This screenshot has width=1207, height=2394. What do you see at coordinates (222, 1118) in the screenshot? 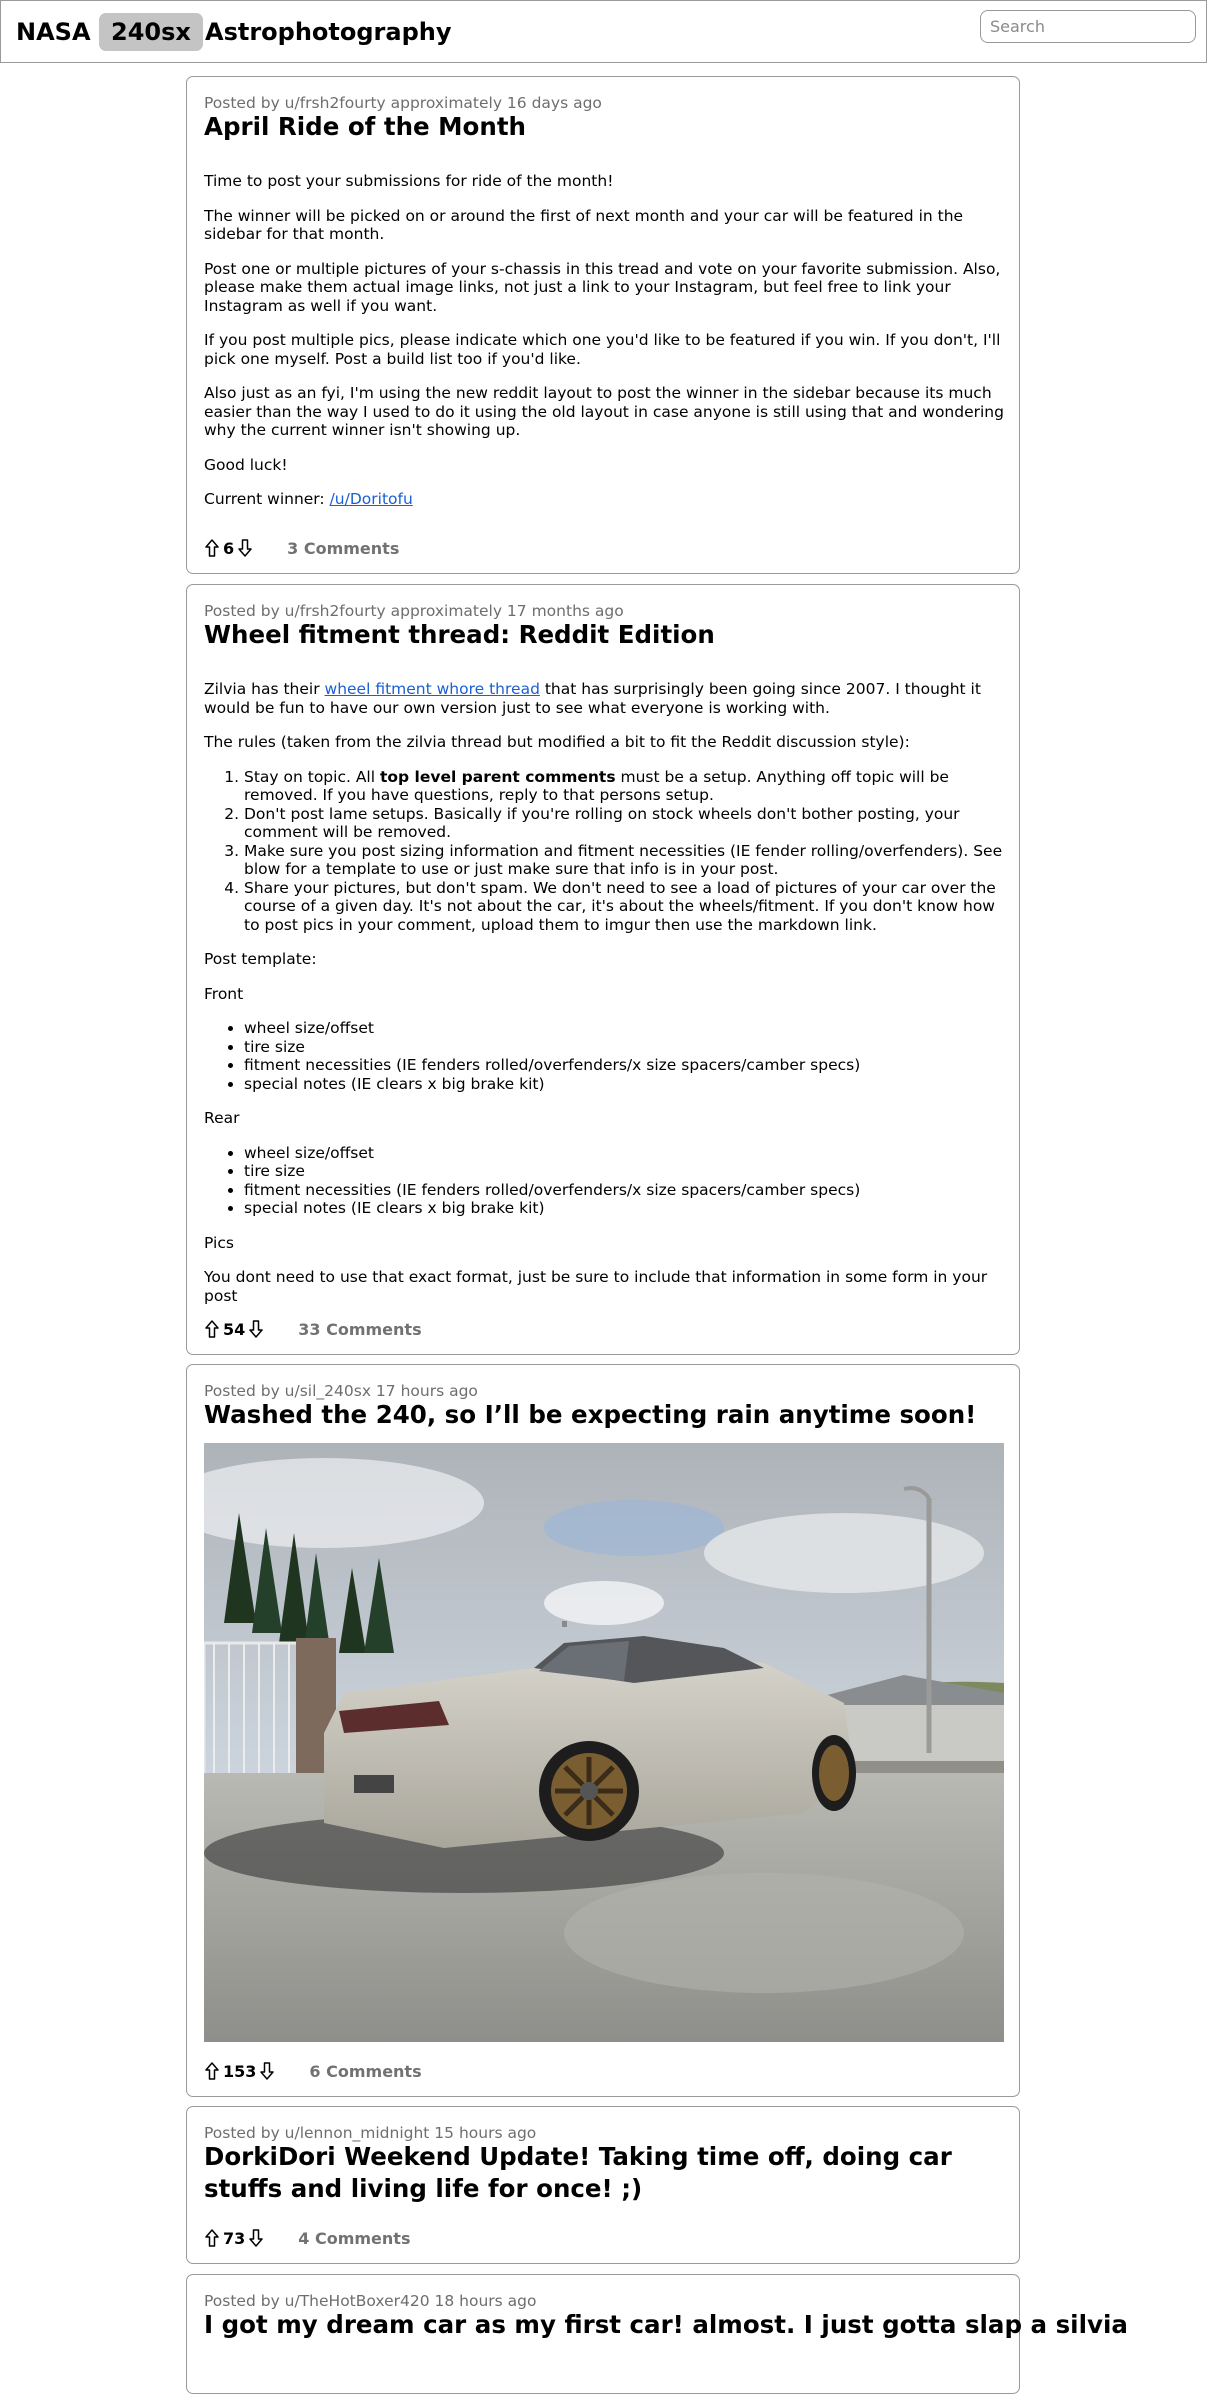
I see `post-paragraph: Rear` at bounding box center [222, 1118].